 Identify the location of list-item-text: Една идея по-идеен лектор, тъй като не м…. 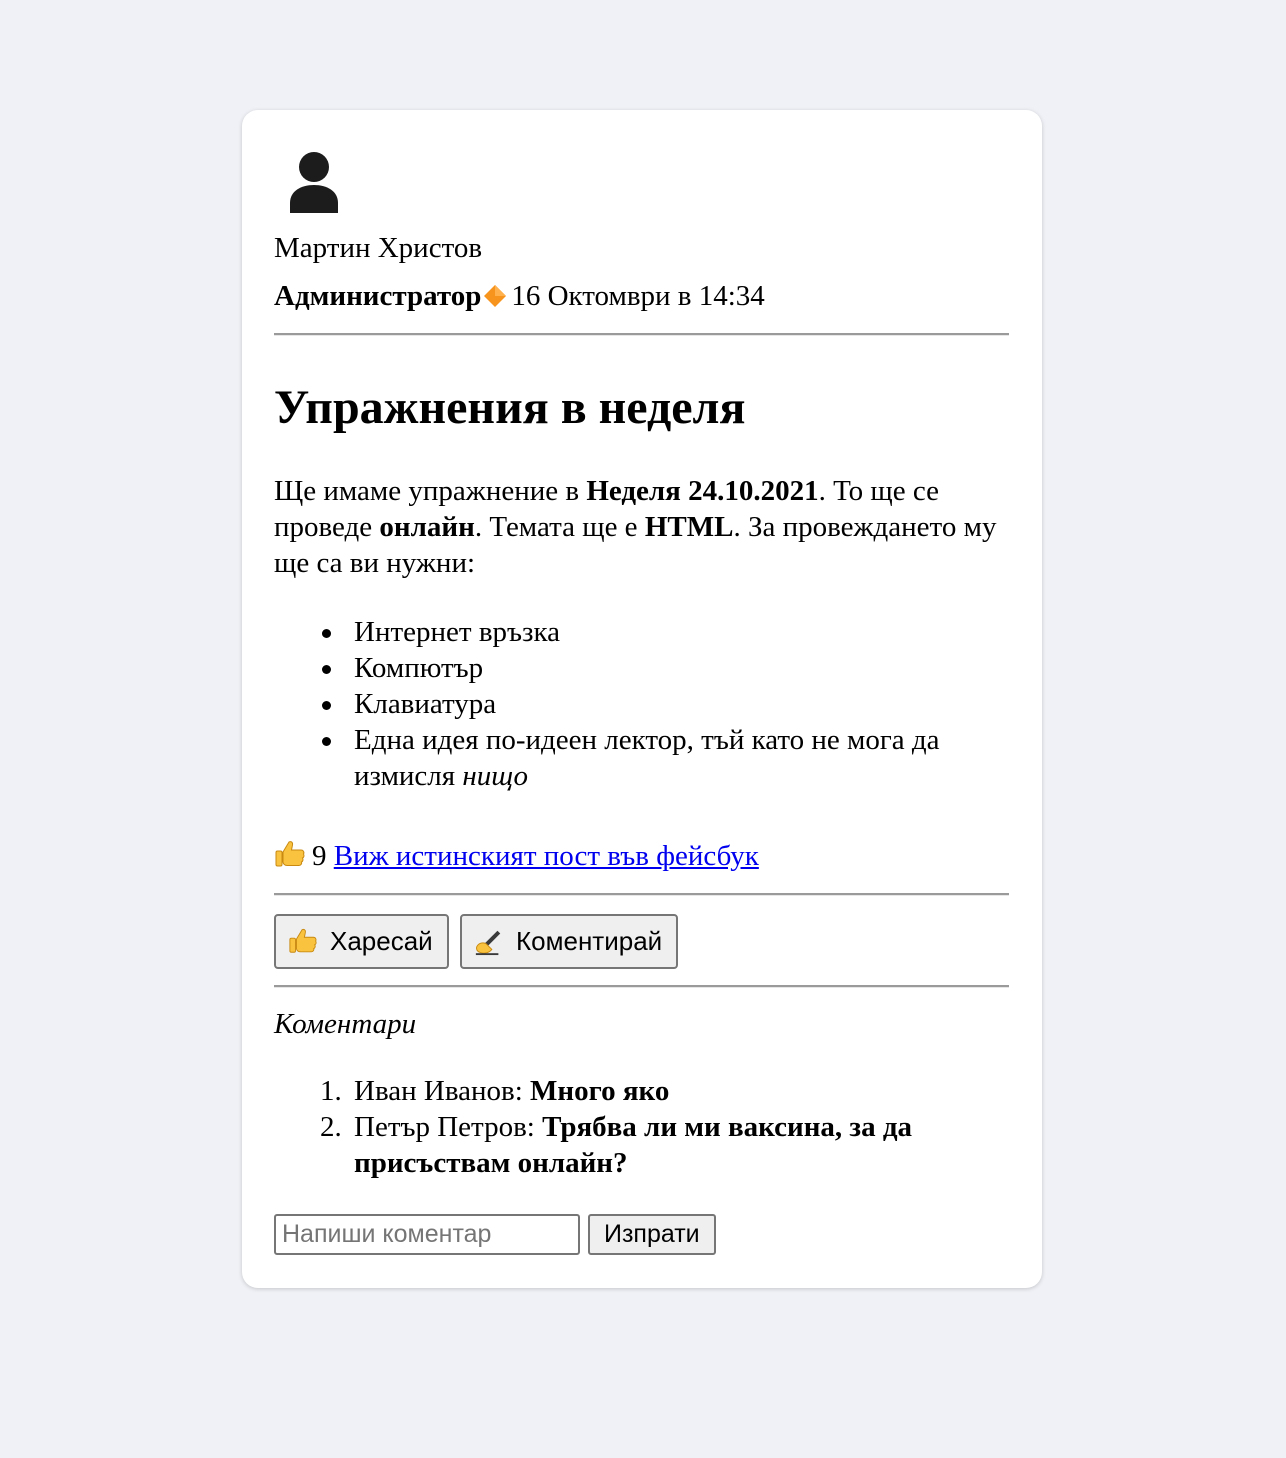
(647, 758).